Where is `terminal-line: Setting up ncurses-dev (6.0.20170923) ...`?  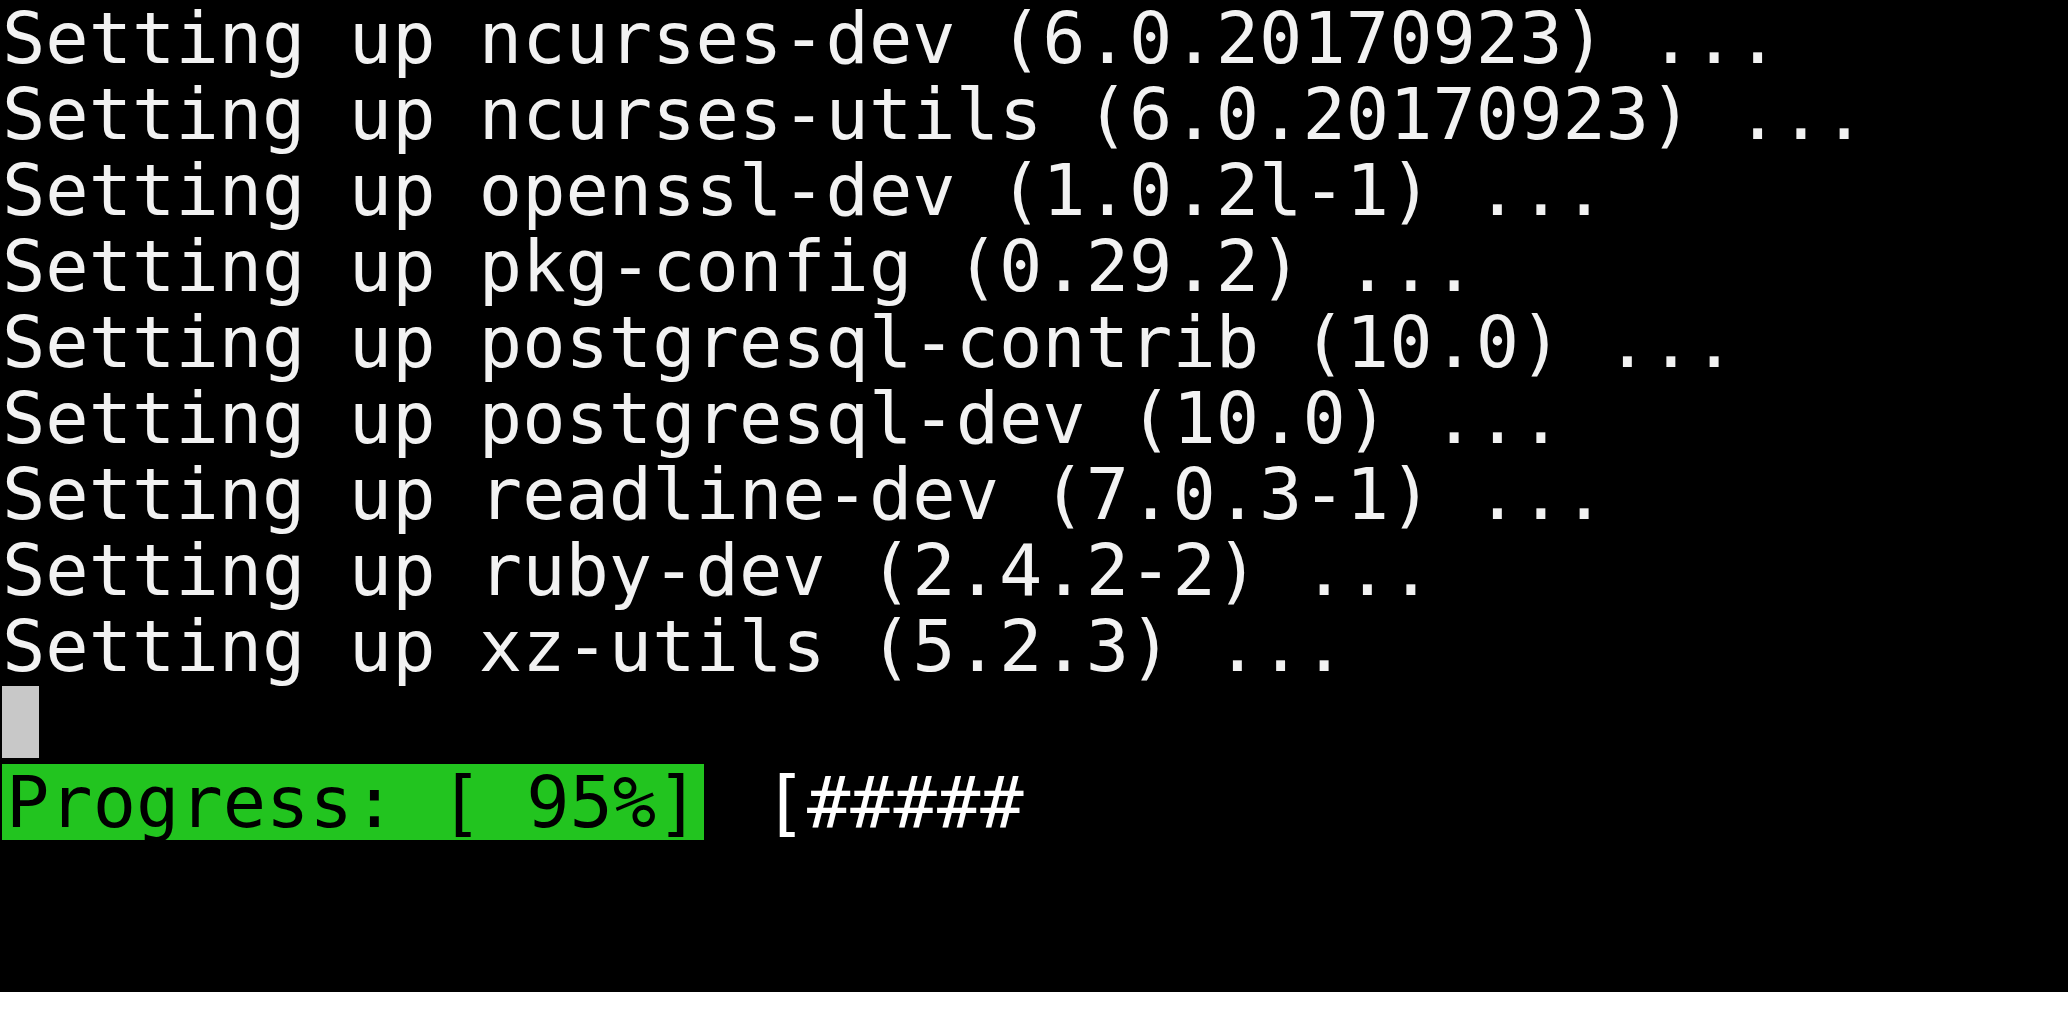 terminal-line: Setting up ncurses-dev (6.0.20170923) ... is located at coordinates (891, 38).